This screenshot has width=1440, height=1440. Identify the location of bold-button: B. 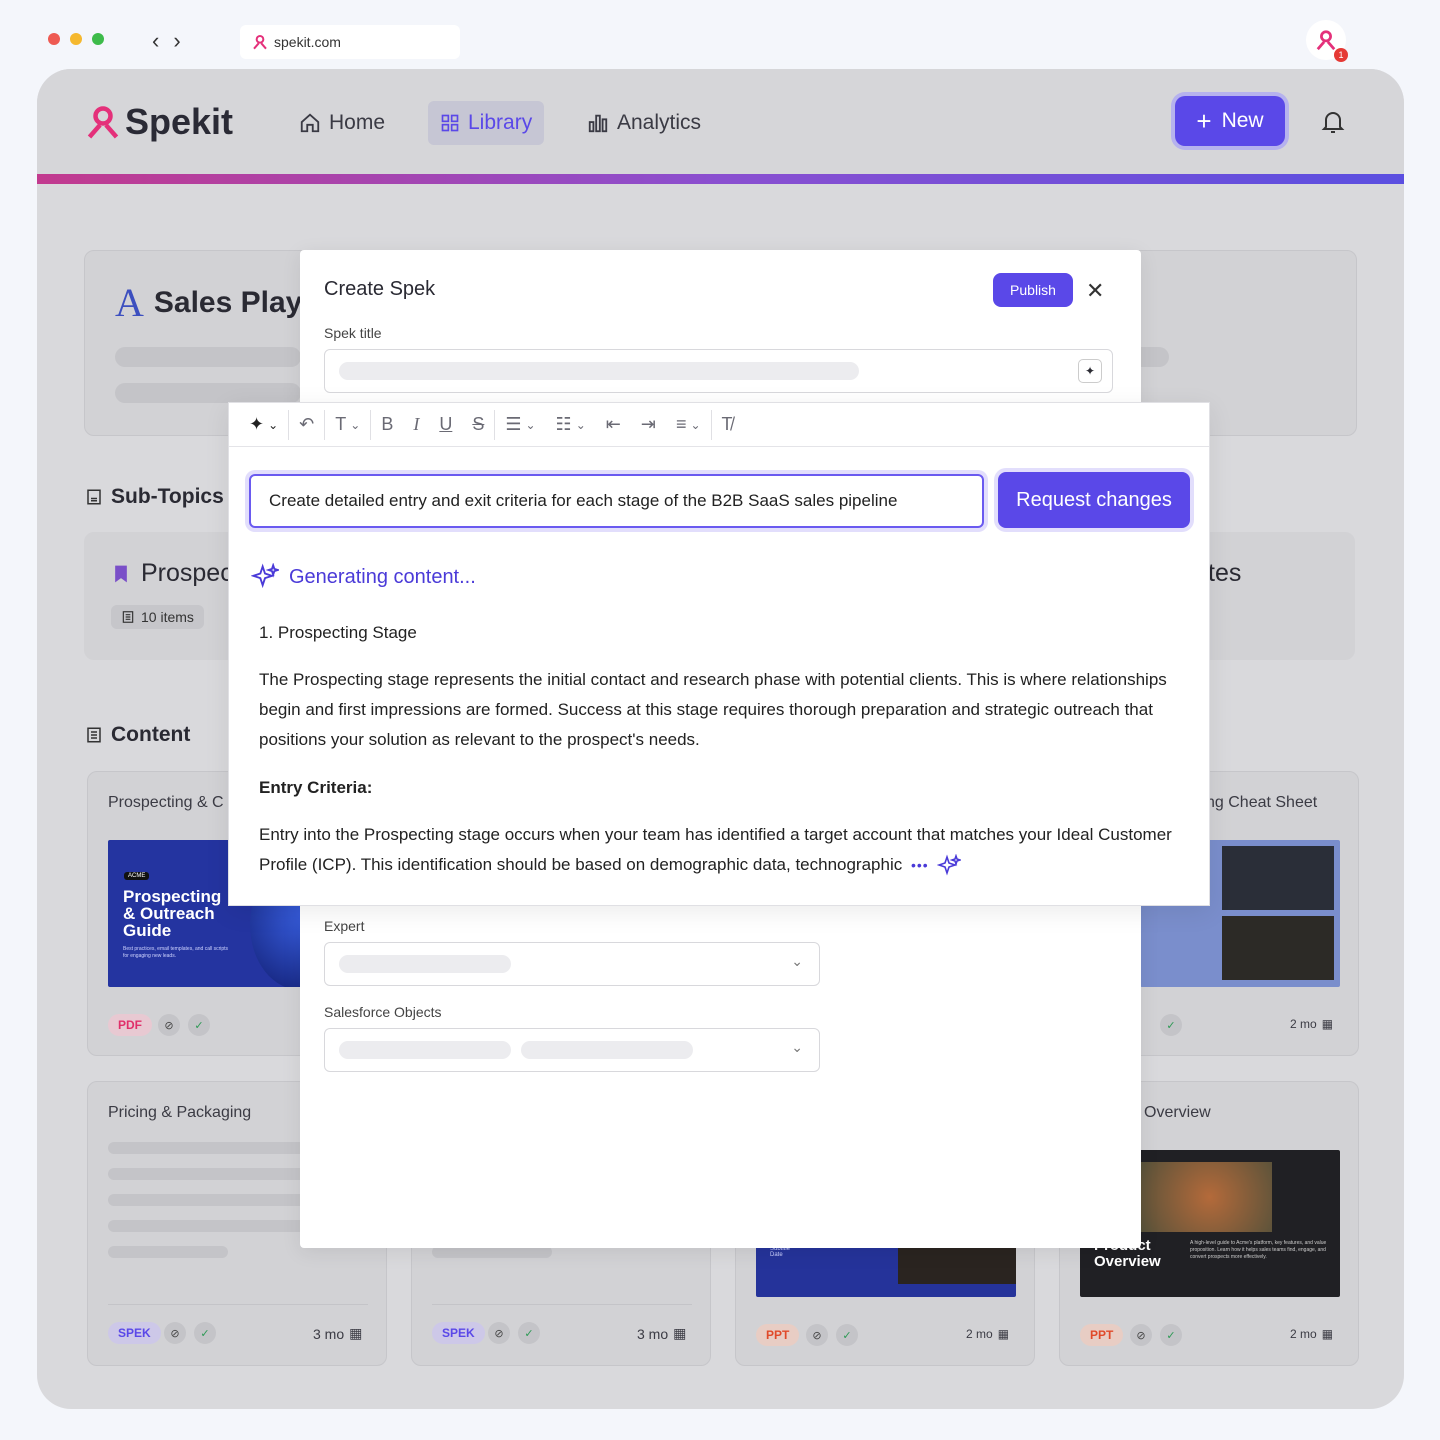
(387, 425).